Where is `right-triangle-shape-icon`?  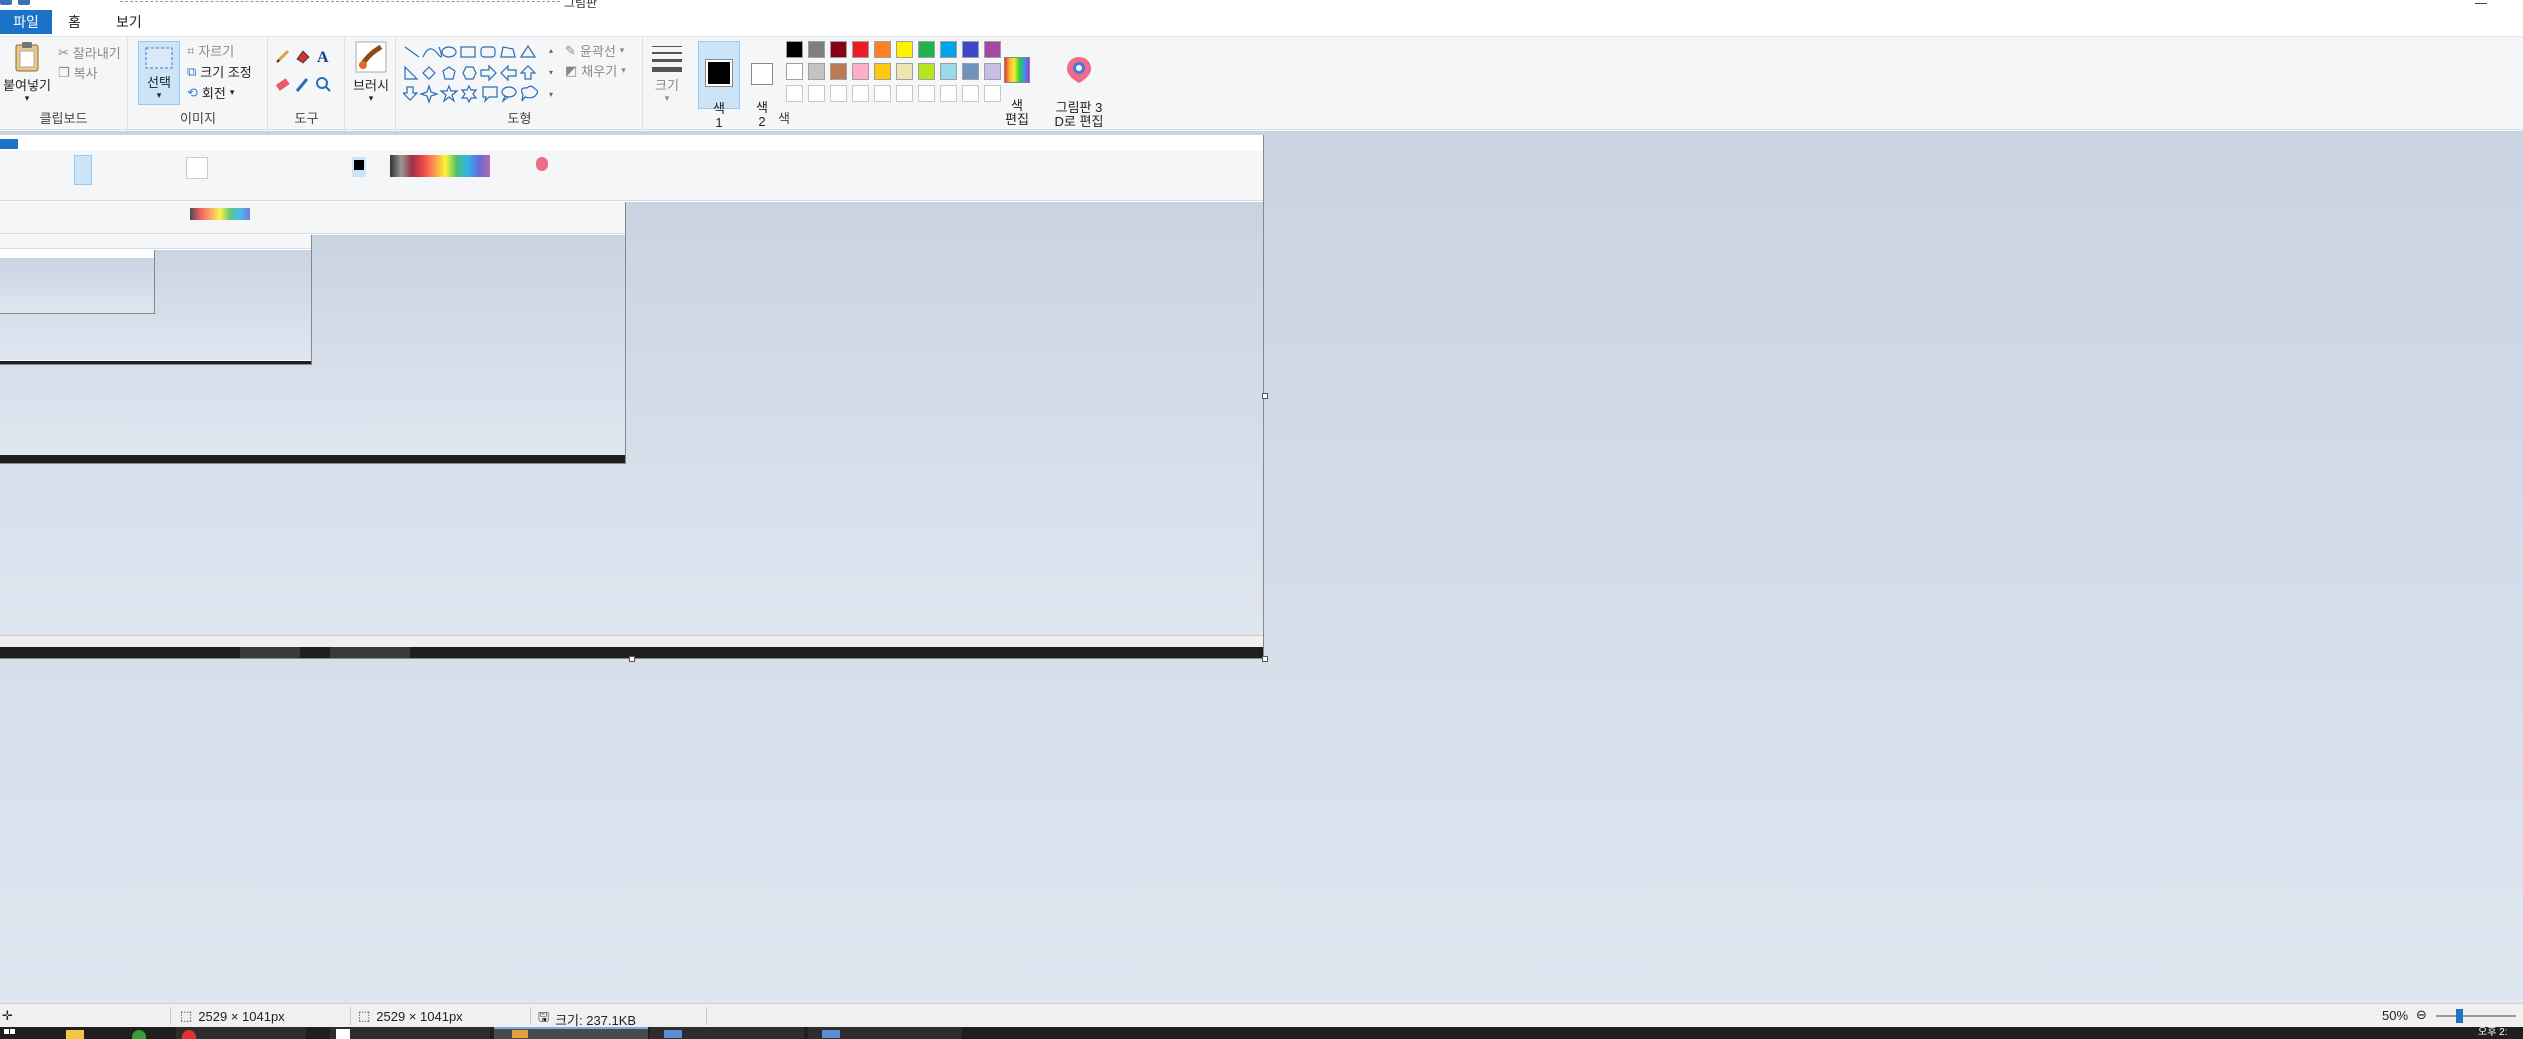 right-triangle-shape-icon is located at coordinates (411, 72).